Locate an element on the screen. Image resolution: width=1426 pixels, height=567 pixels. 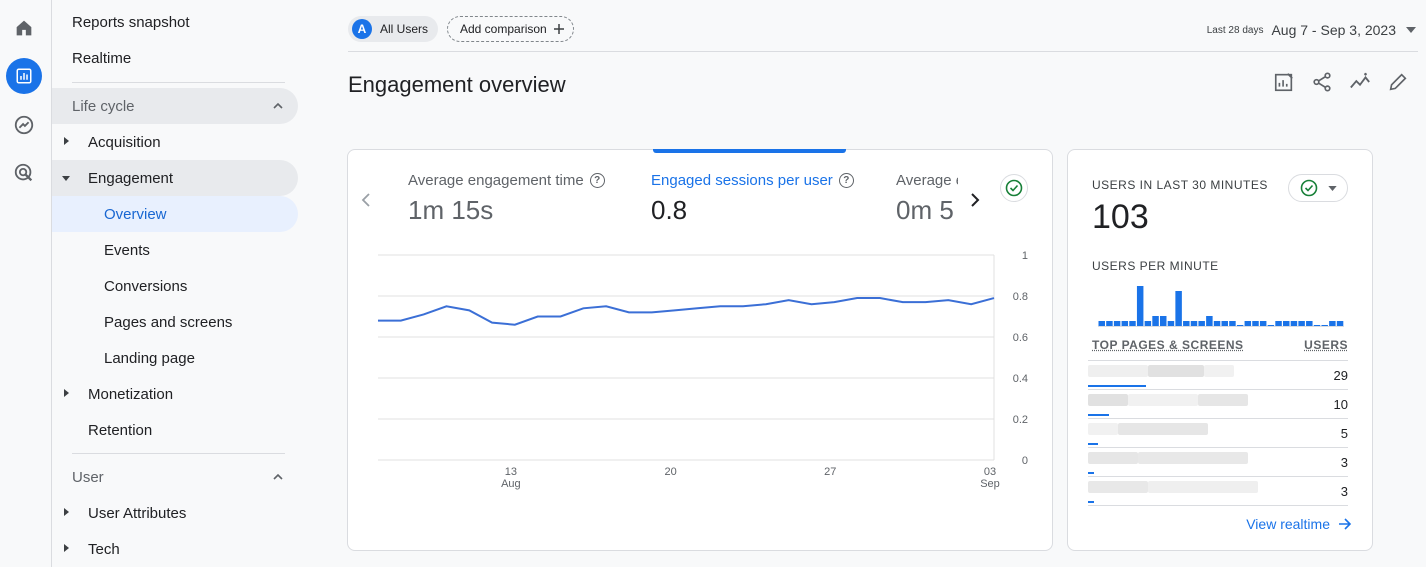
metric-value: 1m 15s is located at coordinates (451, 210).